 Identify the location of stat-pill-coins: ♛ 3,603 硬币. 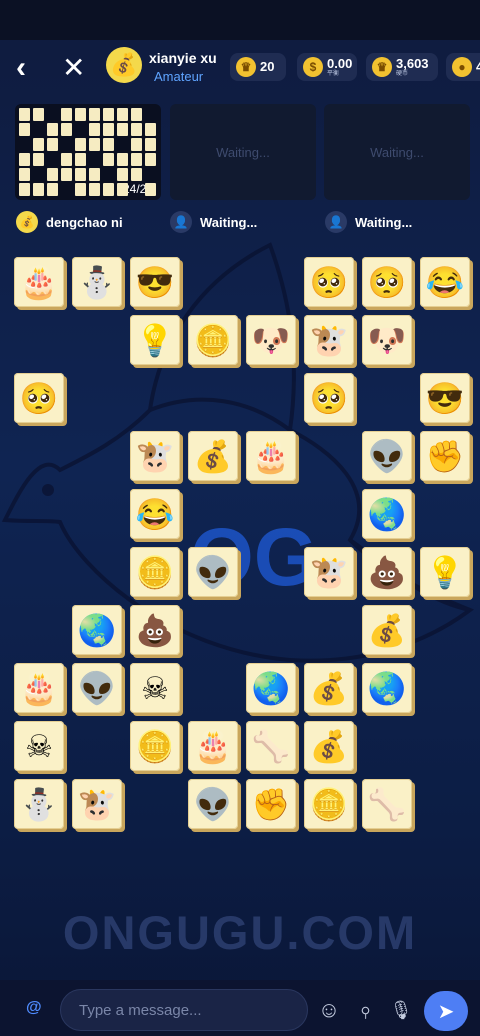
(402, 67).